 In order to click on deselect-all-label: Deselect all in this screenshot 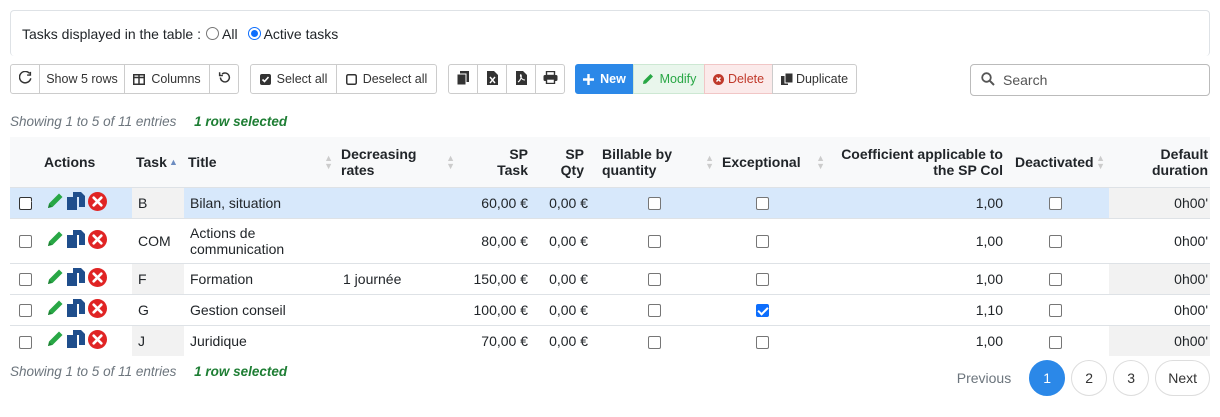, I will do `click(395, 79)`.